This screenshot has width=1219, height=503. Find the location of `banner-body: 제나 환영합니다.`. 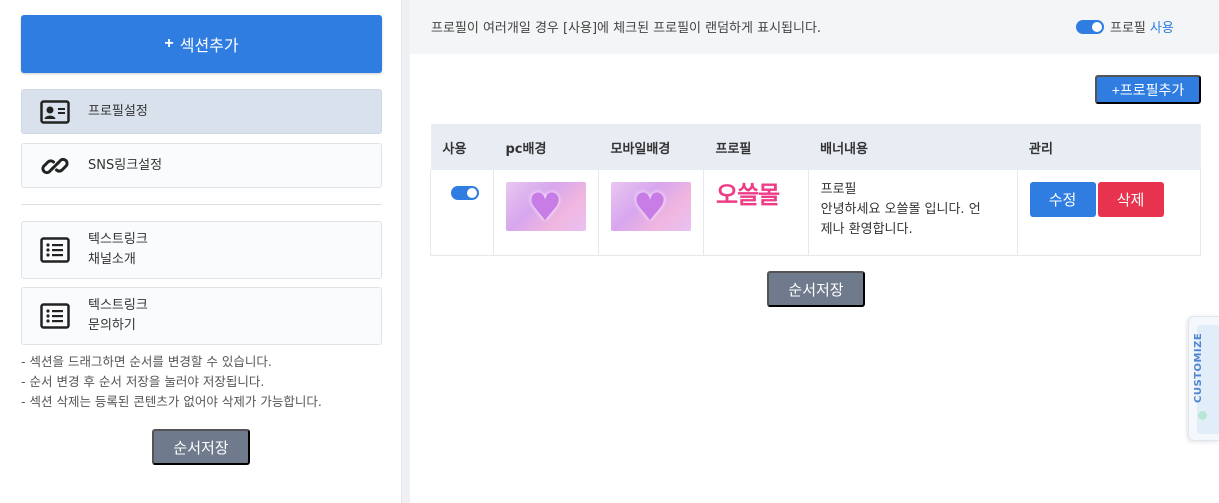

banner-body: 제나 환영합니다. is located at coordinates (866, 229).